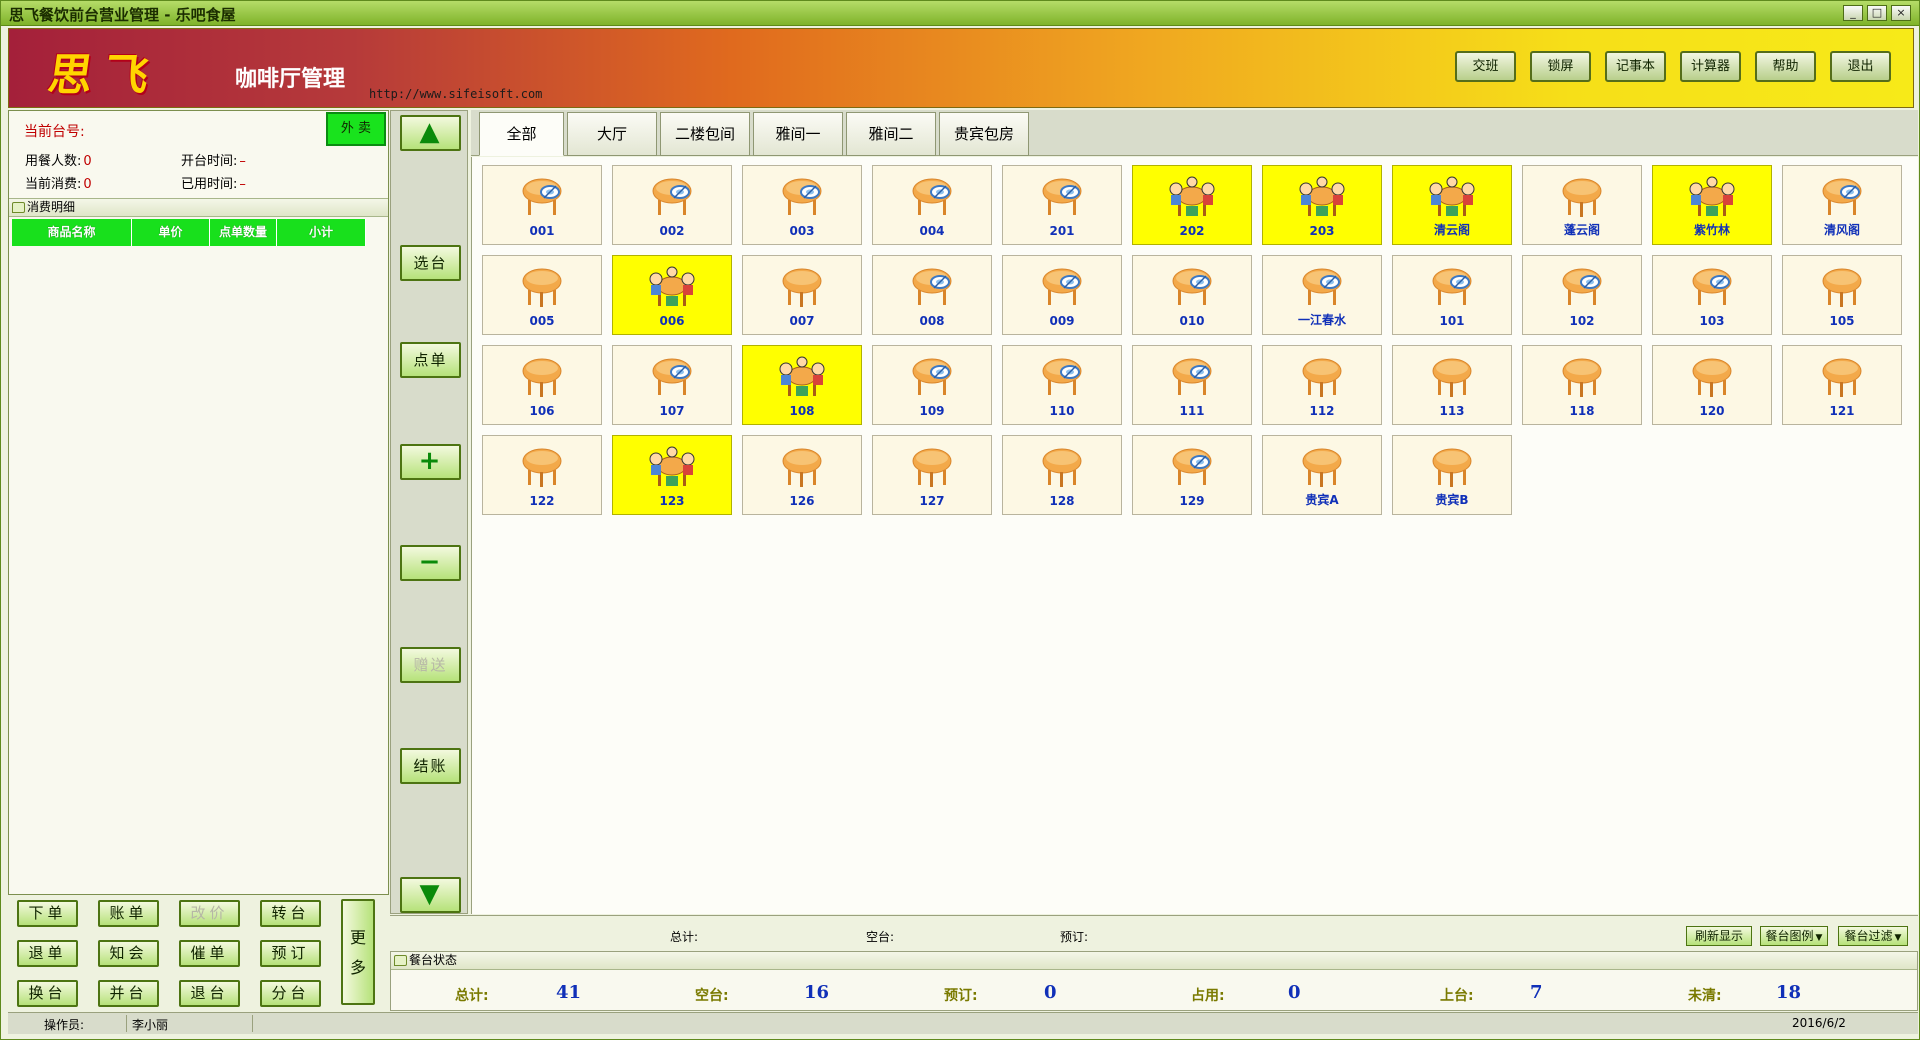 This screenshot has width=1920, height=1040. I want to click on table-cell: 清云阁, so click(1452, 205).